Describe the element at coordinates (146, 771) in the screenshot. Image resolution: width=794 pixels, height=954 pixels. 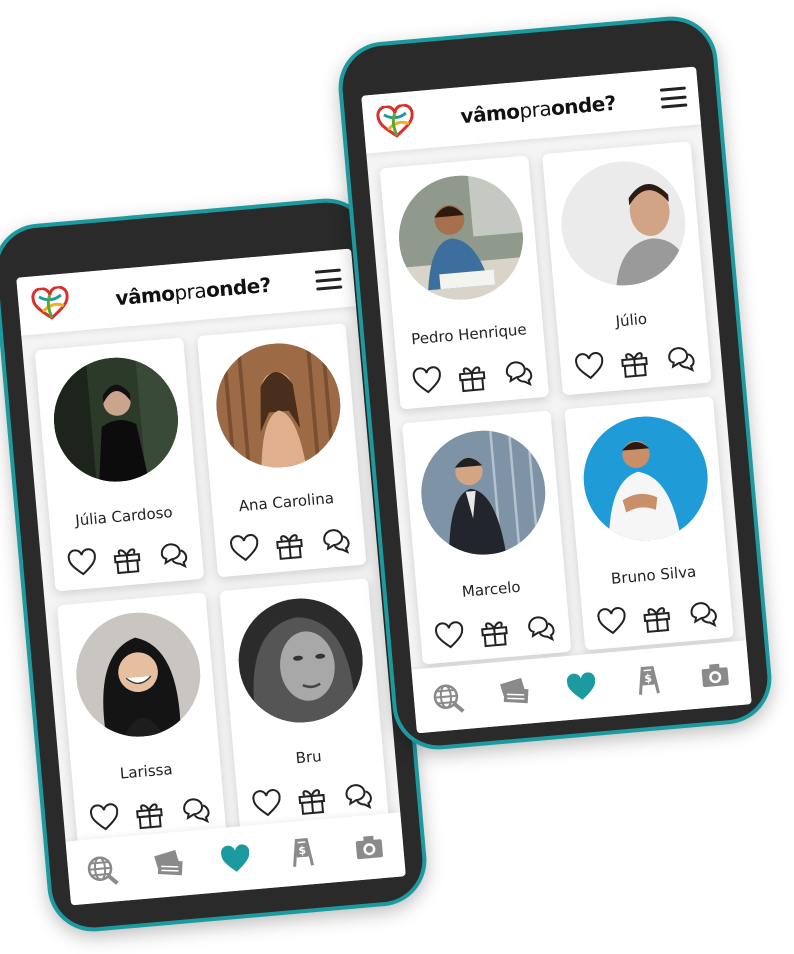
I see `profile-name: Larissa` at that location.